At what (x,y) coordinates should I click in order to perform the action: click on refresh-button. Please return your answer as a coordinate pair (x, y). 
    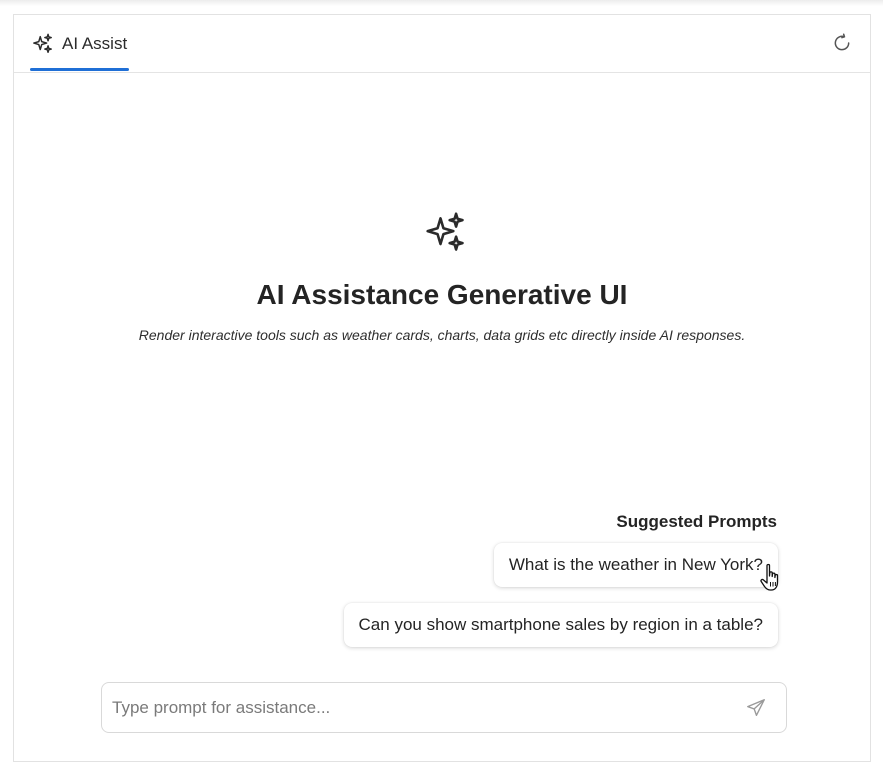
    Looking at the image, I should click on (842, 43).